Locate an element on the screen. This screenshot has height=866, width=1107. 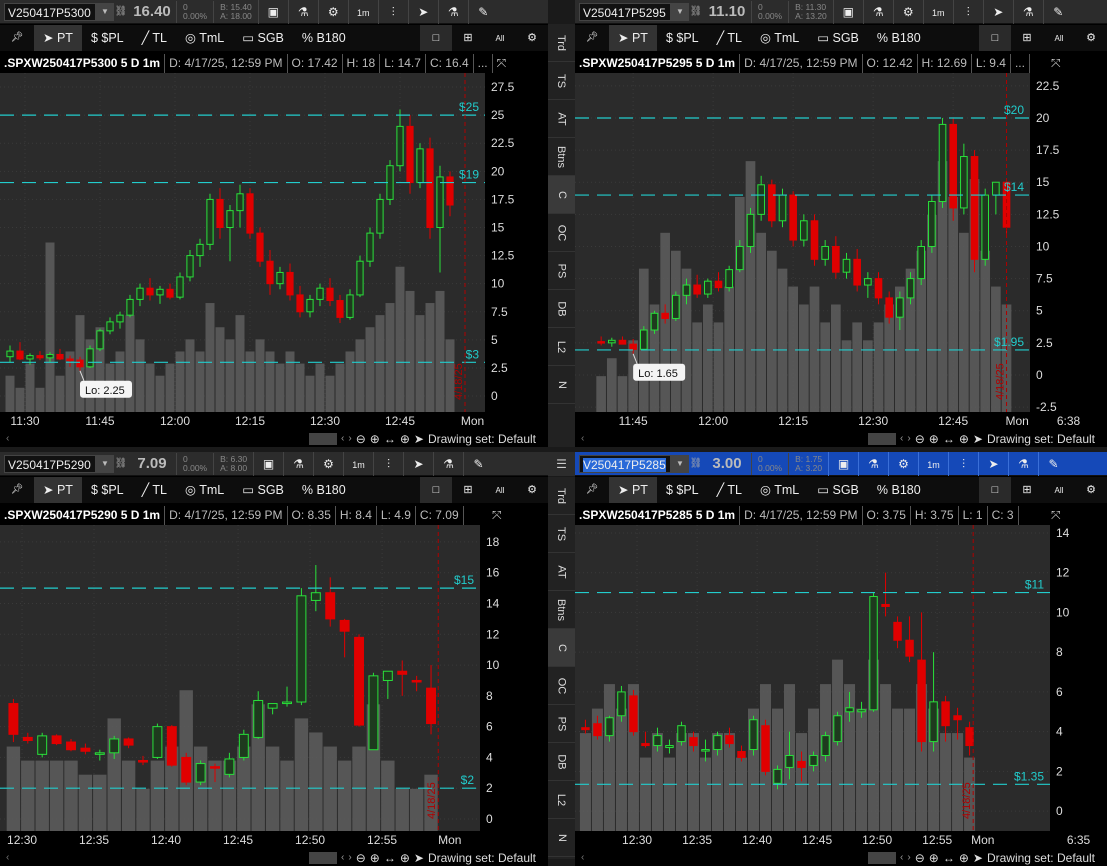
all-button: All is located at coordinates (500, 38).